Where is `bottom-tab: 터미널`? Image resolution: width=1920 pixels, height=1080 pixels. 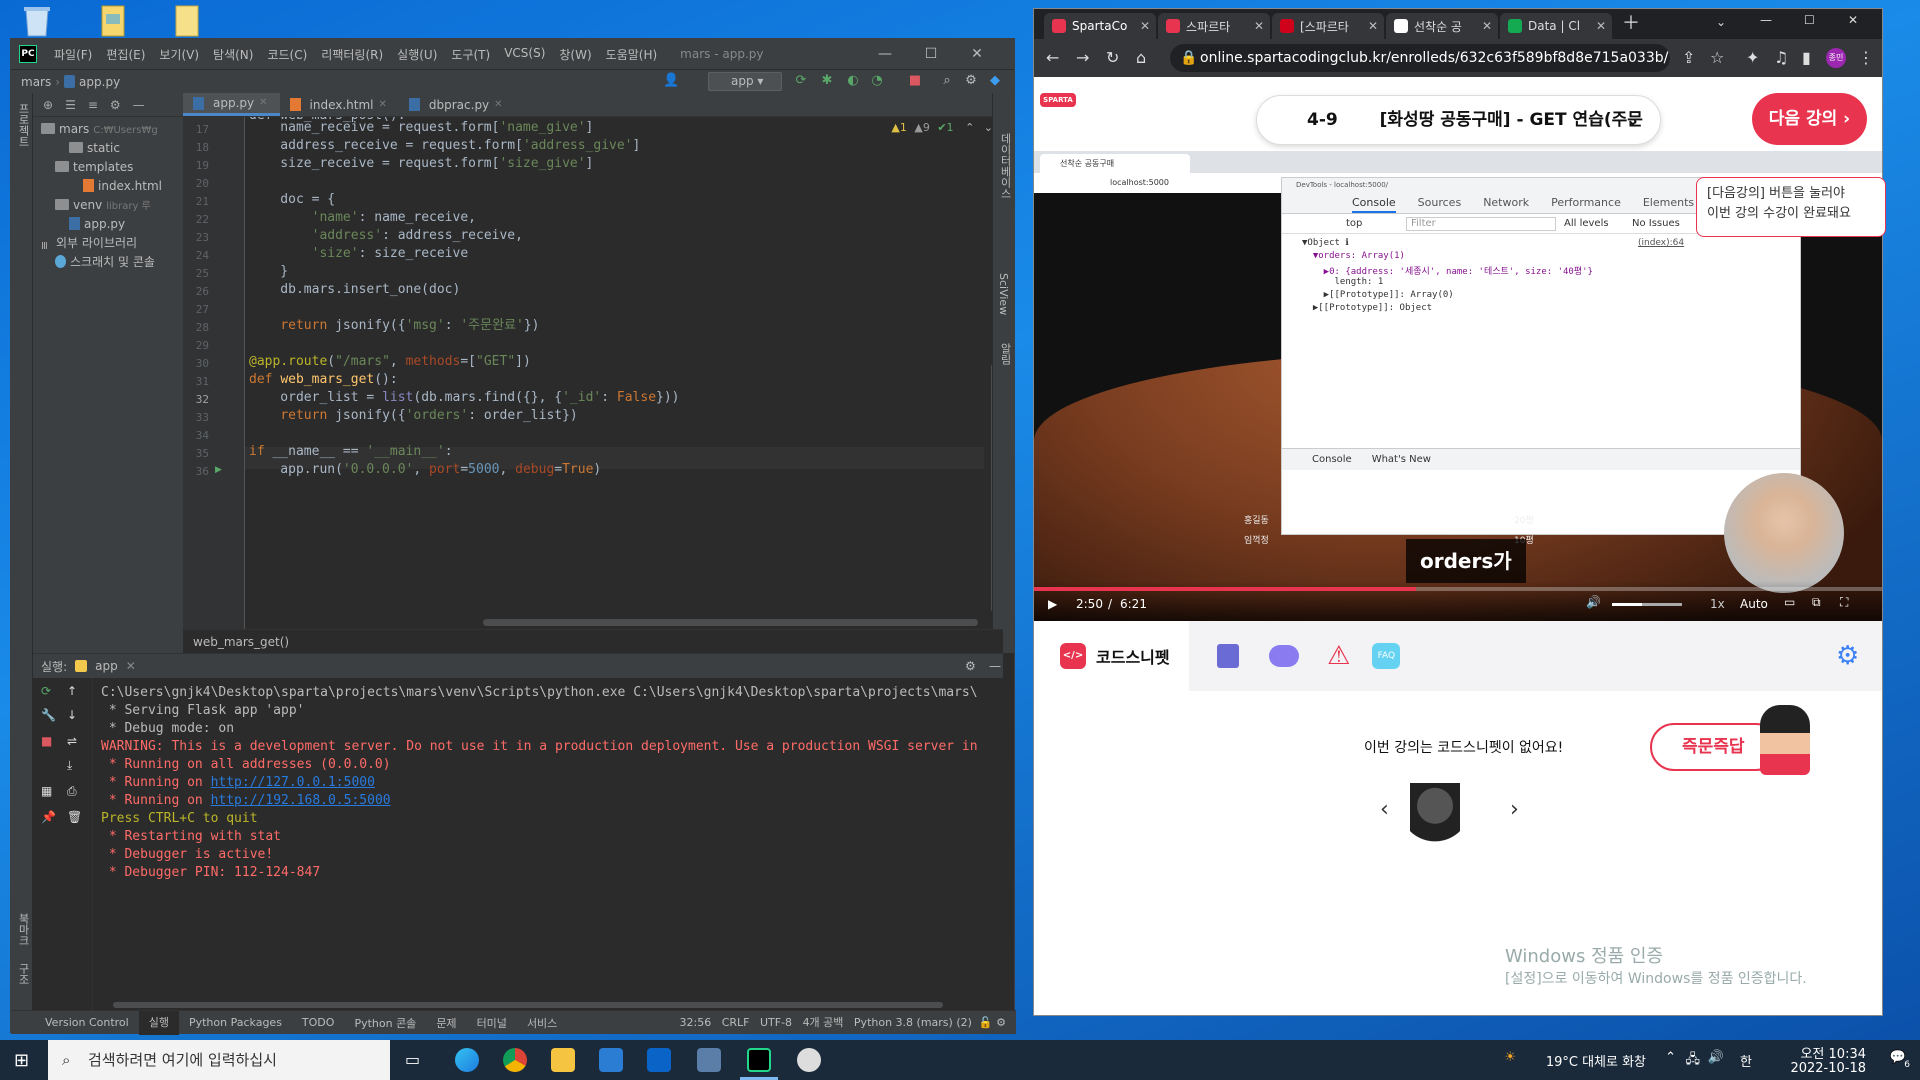 bottom-tab: 터미널 is located at coordinates (492, 1023).